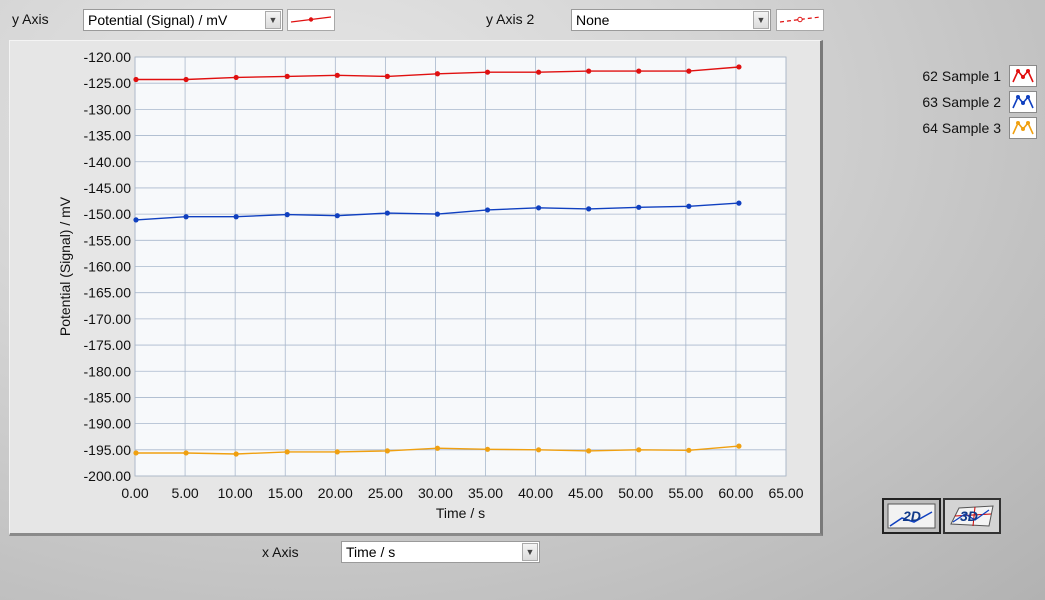  Describe the element at coordinates (108, 450) in the screenshot. I see `y-tick-label: -195.00` at that location.